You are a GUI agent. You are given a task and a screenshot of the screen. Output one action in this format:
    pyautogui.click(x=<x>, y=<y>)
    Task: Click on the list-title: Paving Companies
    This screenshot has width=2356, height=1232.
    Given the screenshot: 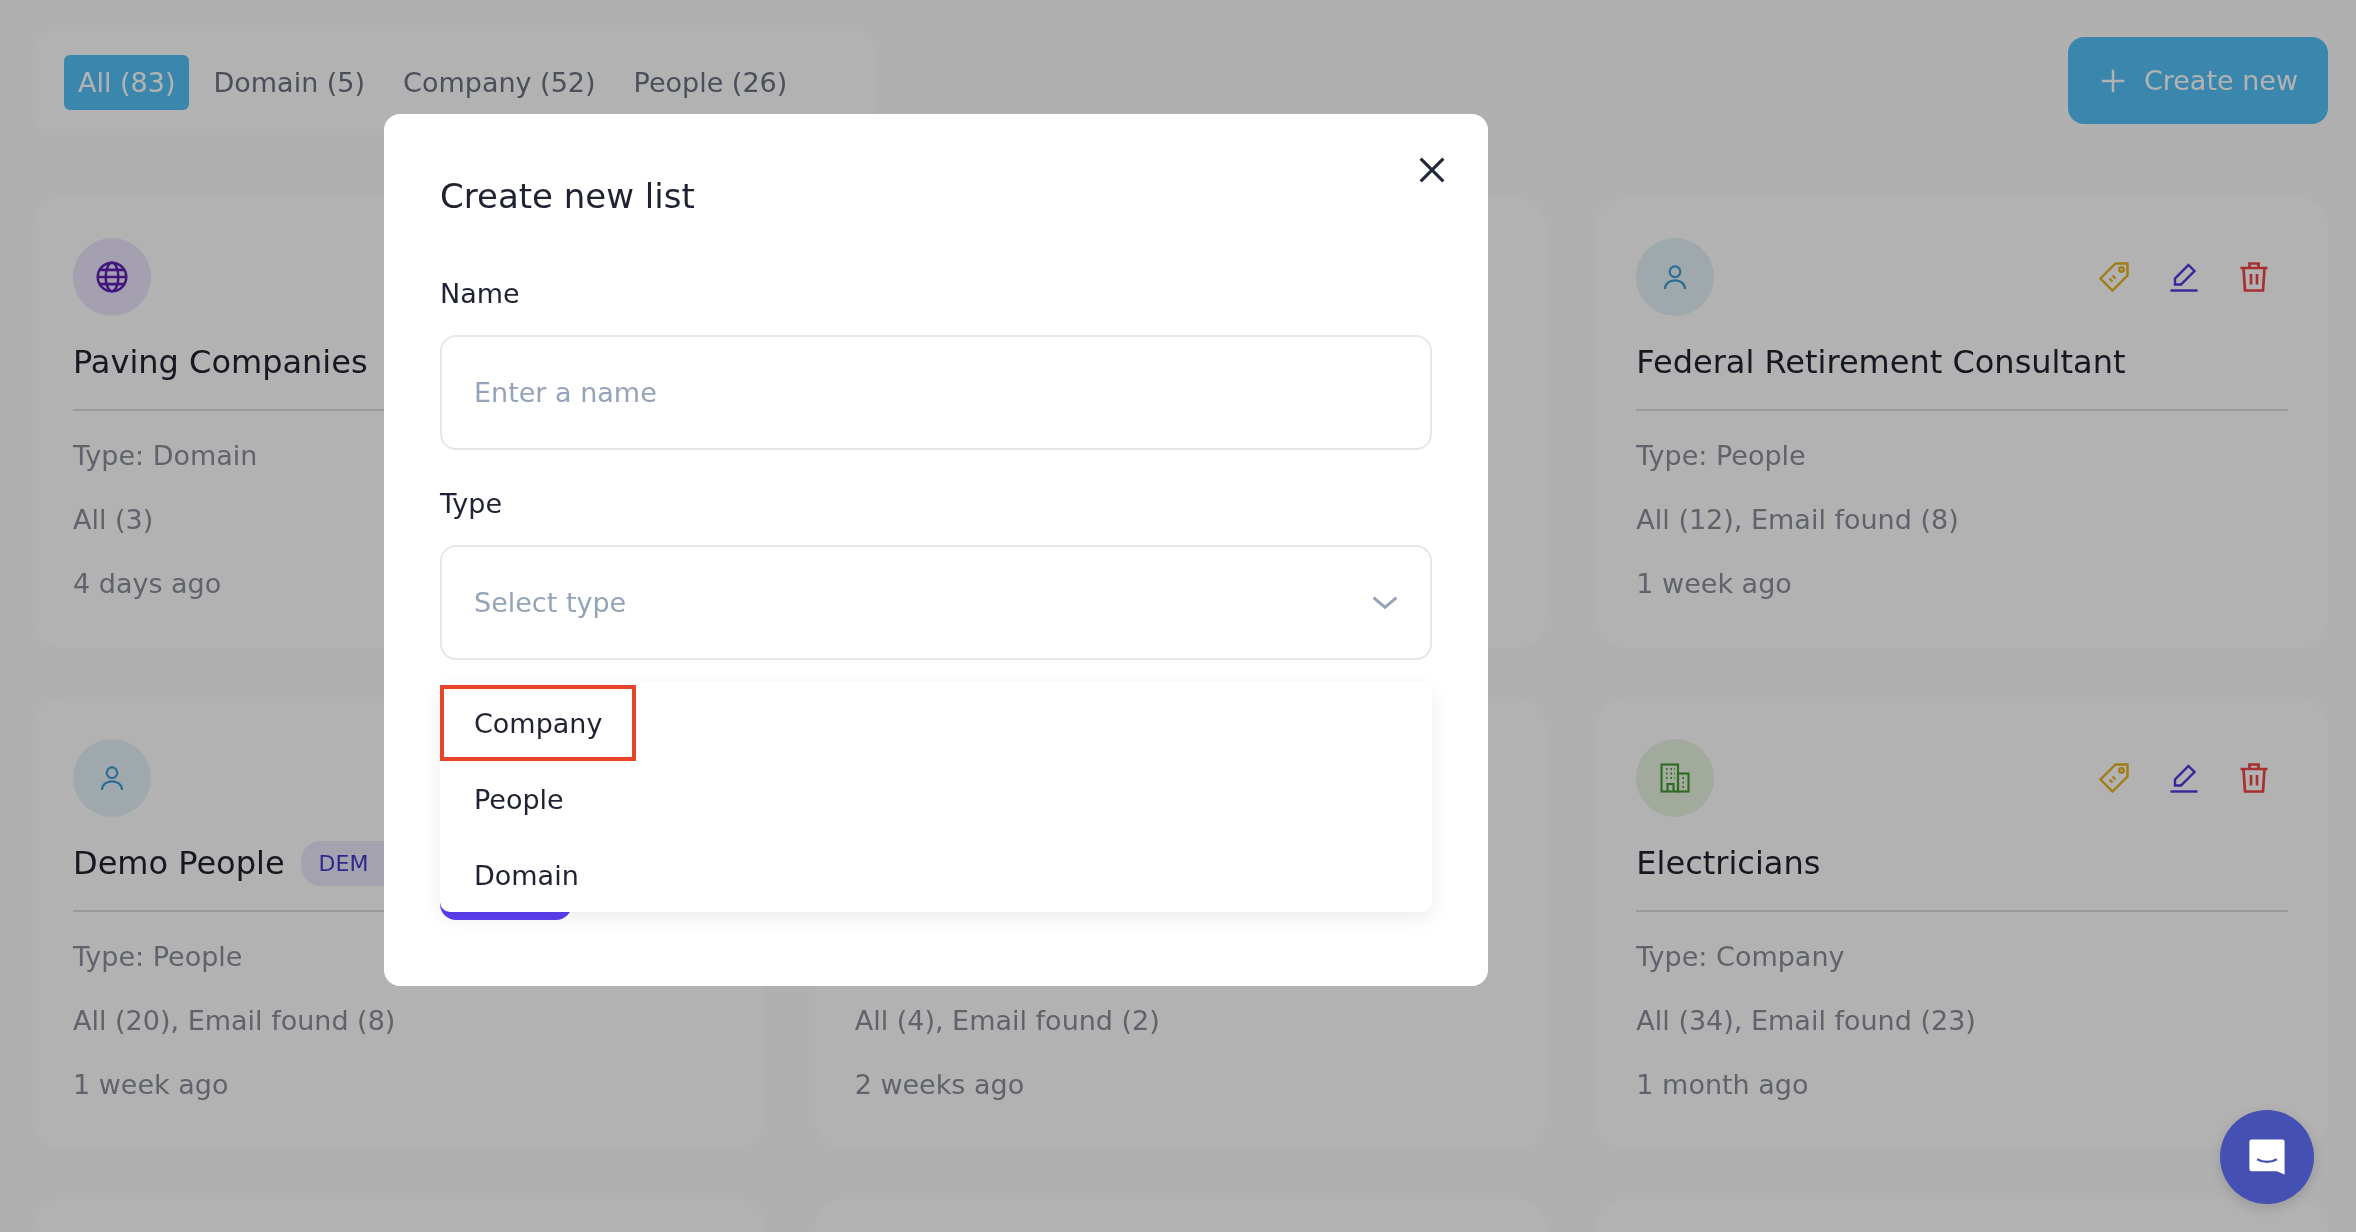 What is the action you would take?
    pyautogui.click(x=220, y=362)
    